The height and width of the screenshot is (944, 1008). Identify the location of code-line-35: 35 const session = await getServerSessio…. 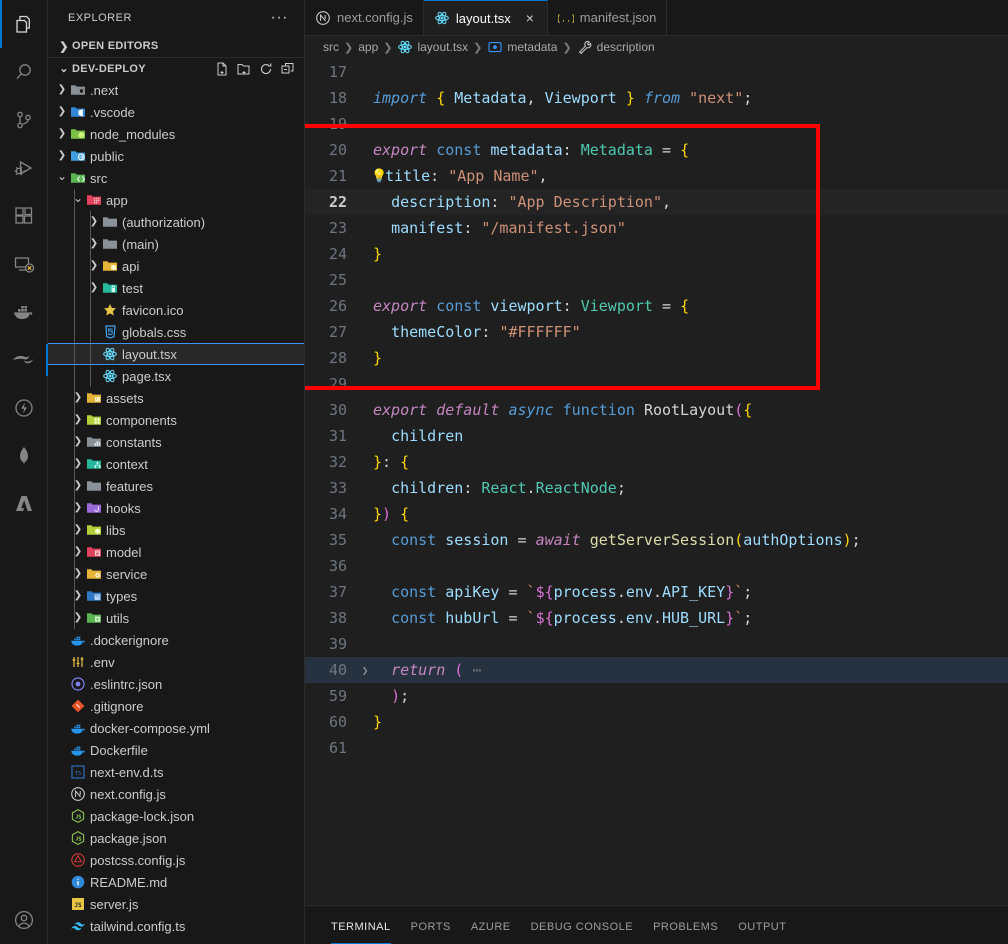
(656, 540).